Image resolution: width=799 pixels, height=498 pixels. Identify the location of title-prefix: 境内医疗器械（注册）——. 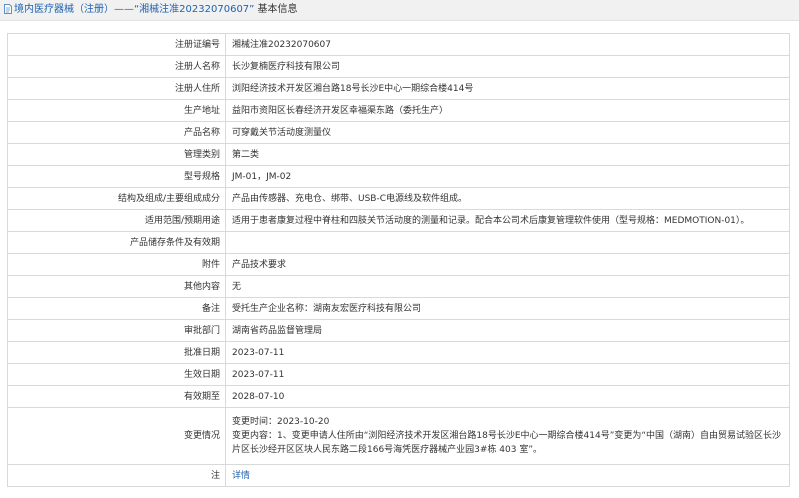
(74, 9).